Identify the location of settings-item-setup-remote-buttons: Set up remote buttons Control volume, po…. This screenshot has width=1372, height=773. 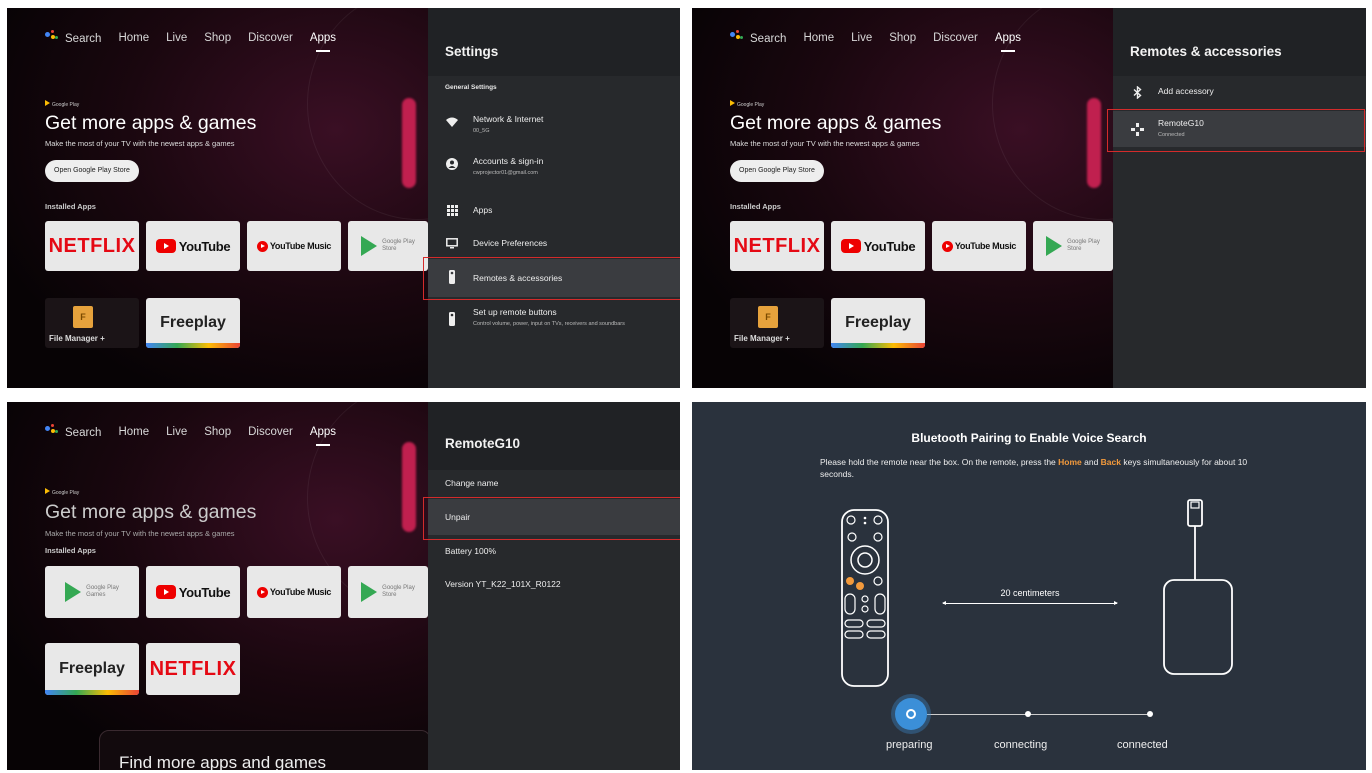
(554, 324).